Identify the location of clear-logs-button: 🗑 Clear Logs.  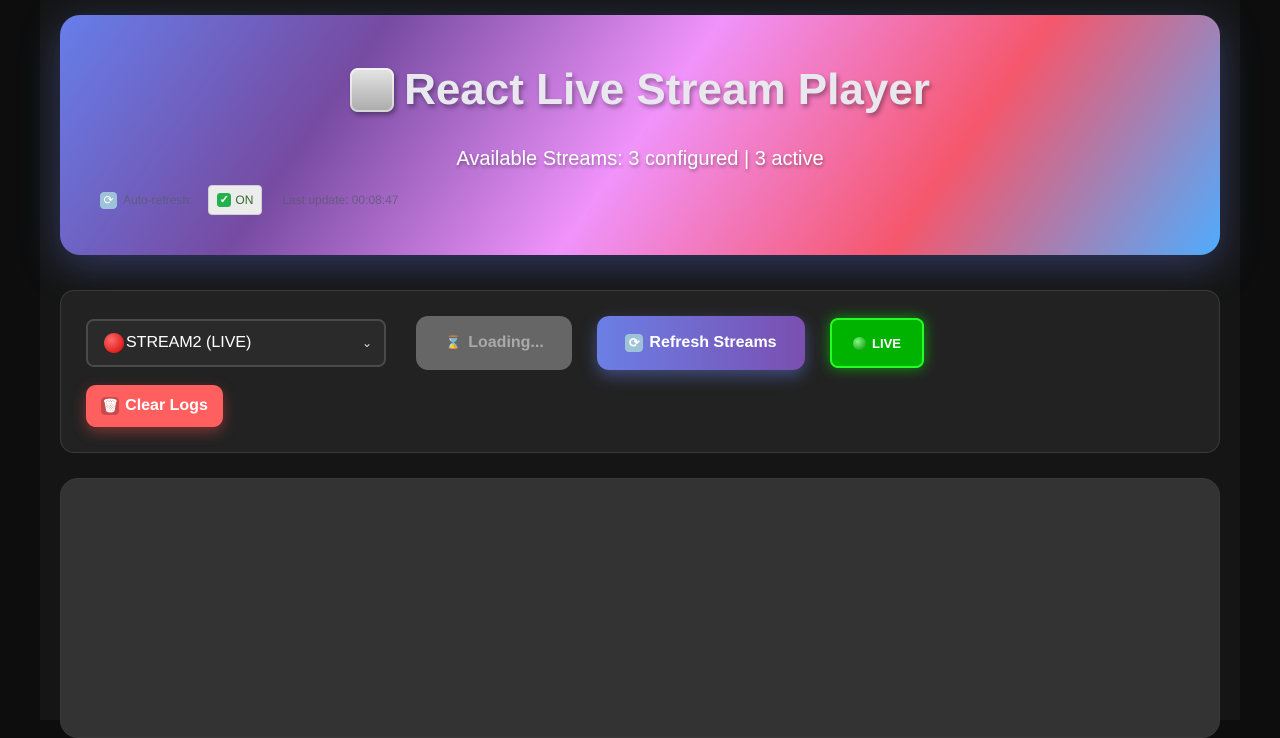
(154, 406).